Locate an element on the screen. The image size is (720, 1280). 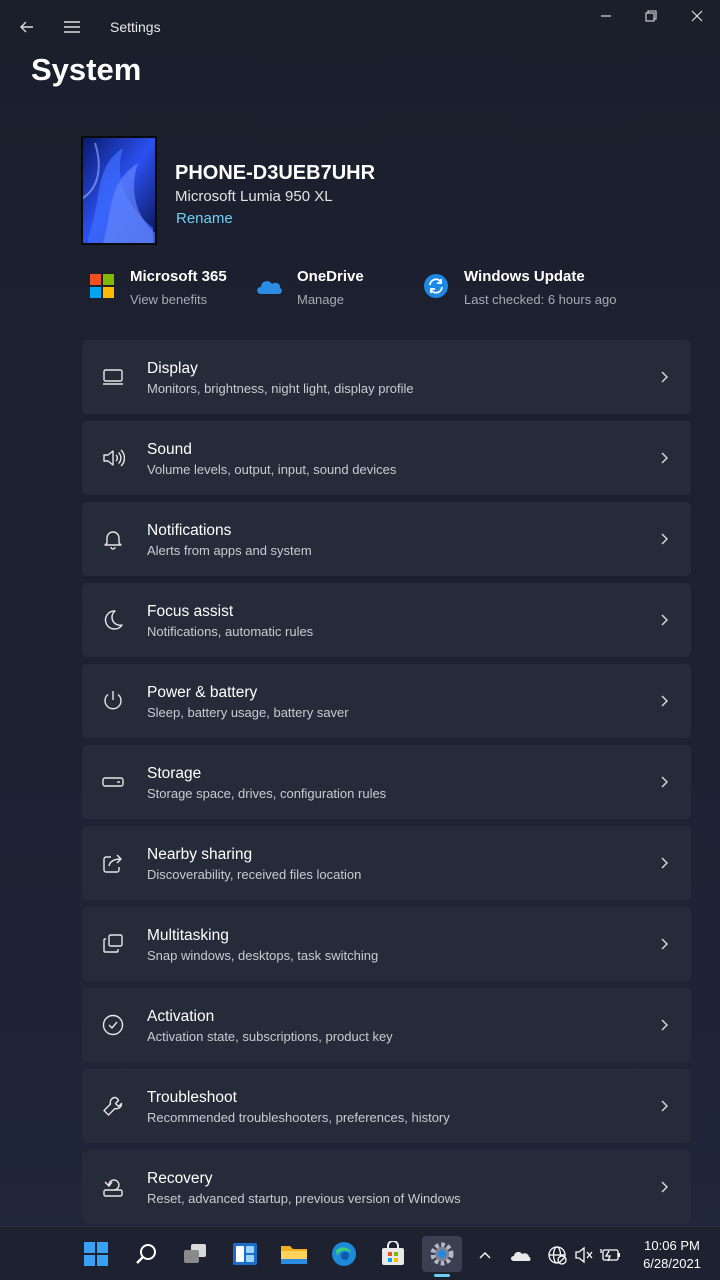
microsoft-365-icon is located at coordinates (102, 286).